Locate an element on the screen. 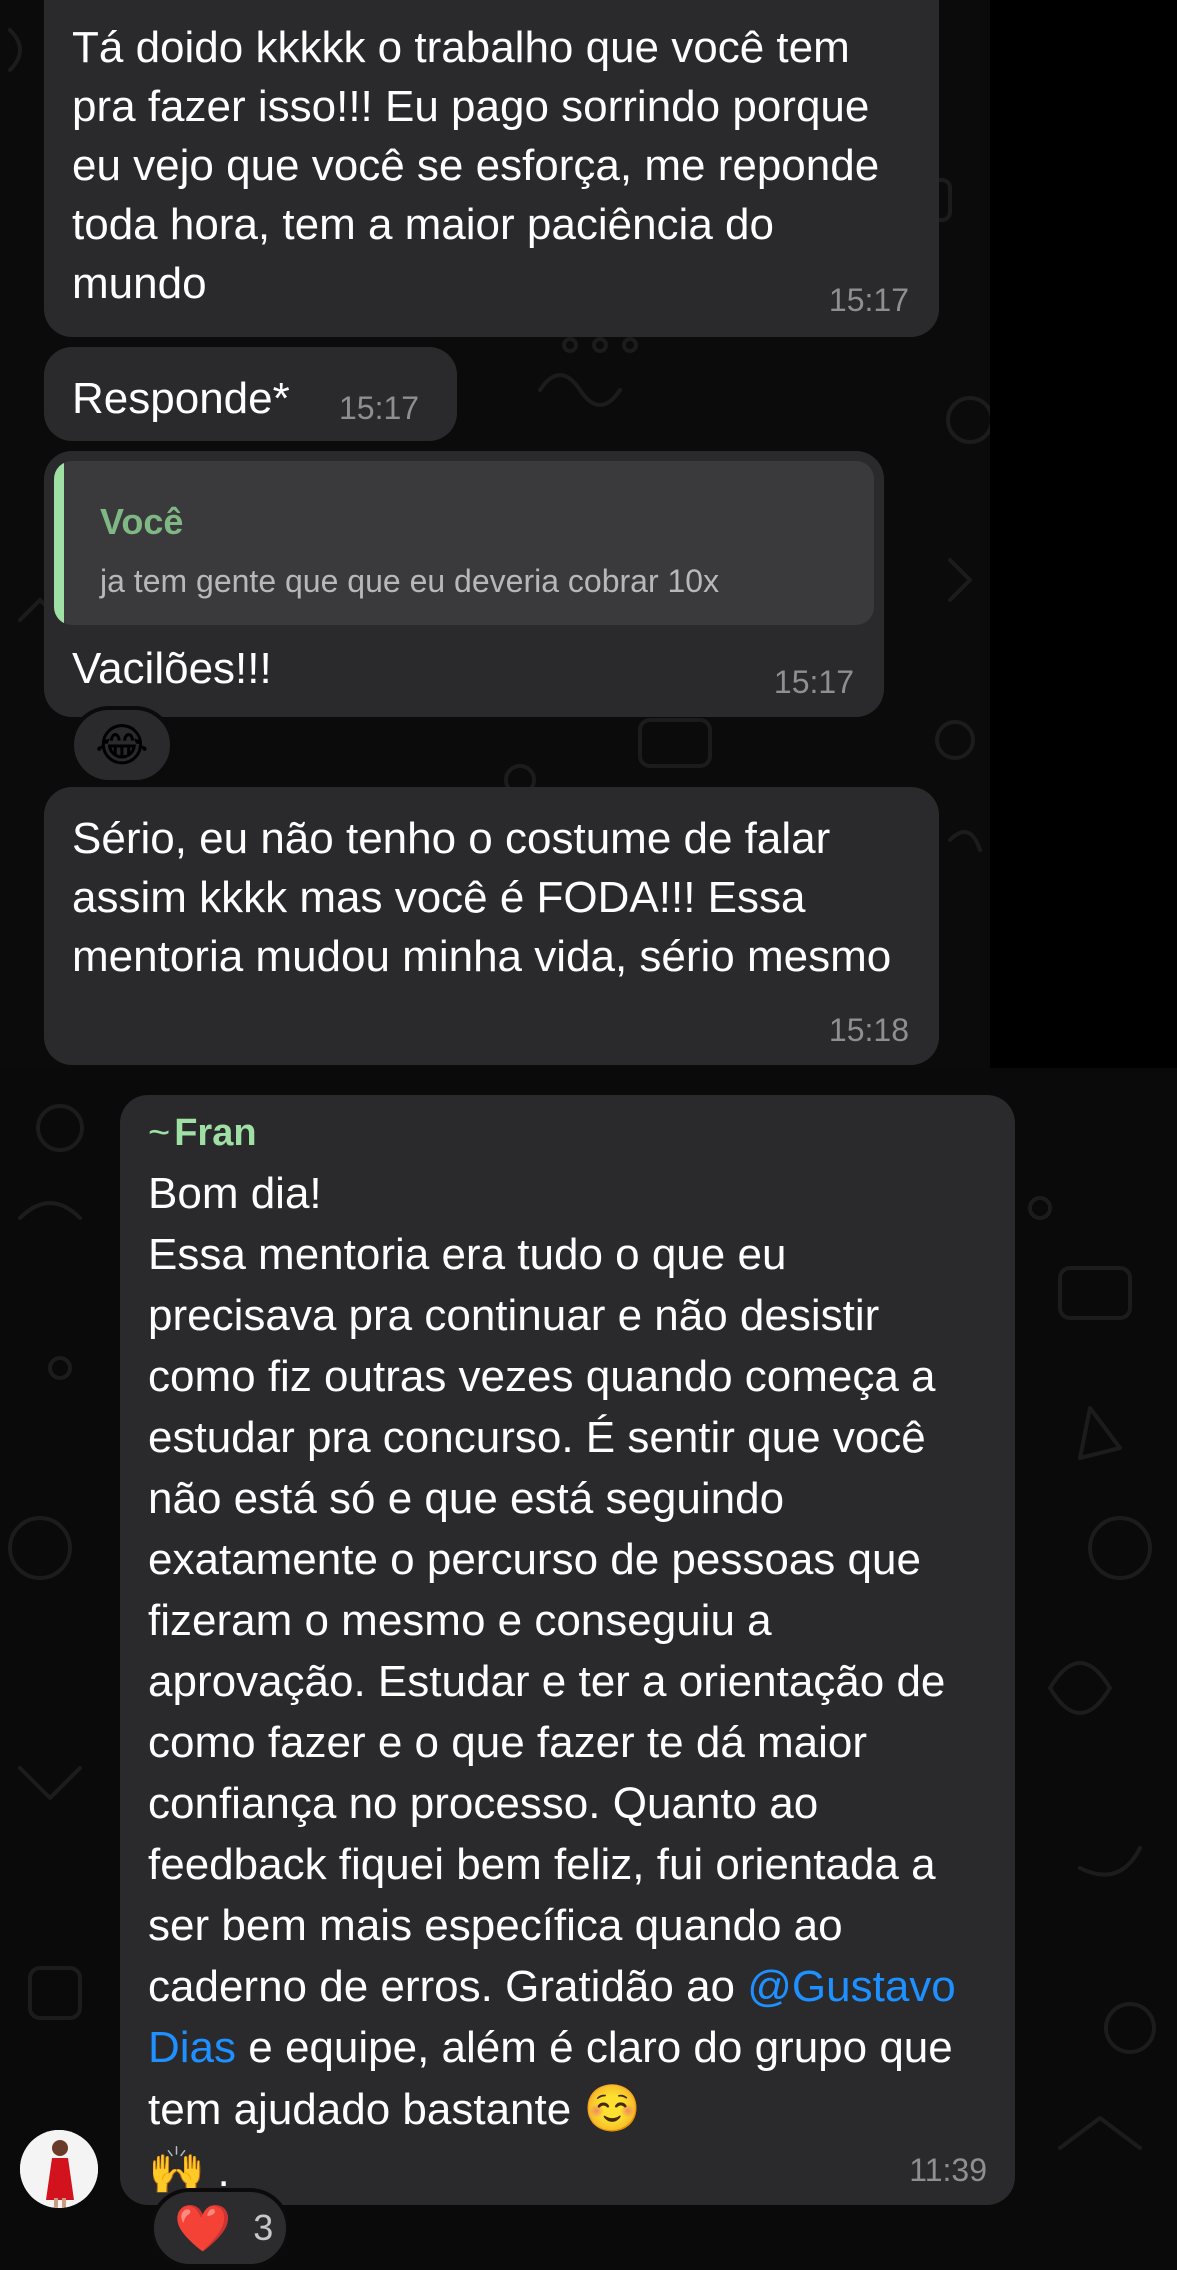 The width and height of the screenshot is (1177, 2270). message-reaction: 😂 is located at coordinates (122, 745).